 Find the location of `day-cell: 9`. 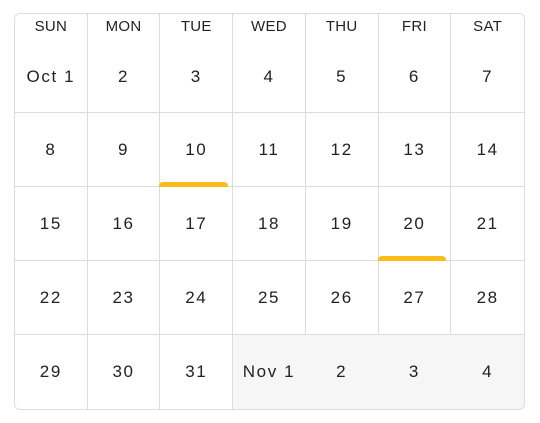

day-cell: 9 is located at coordinates (124, 150).